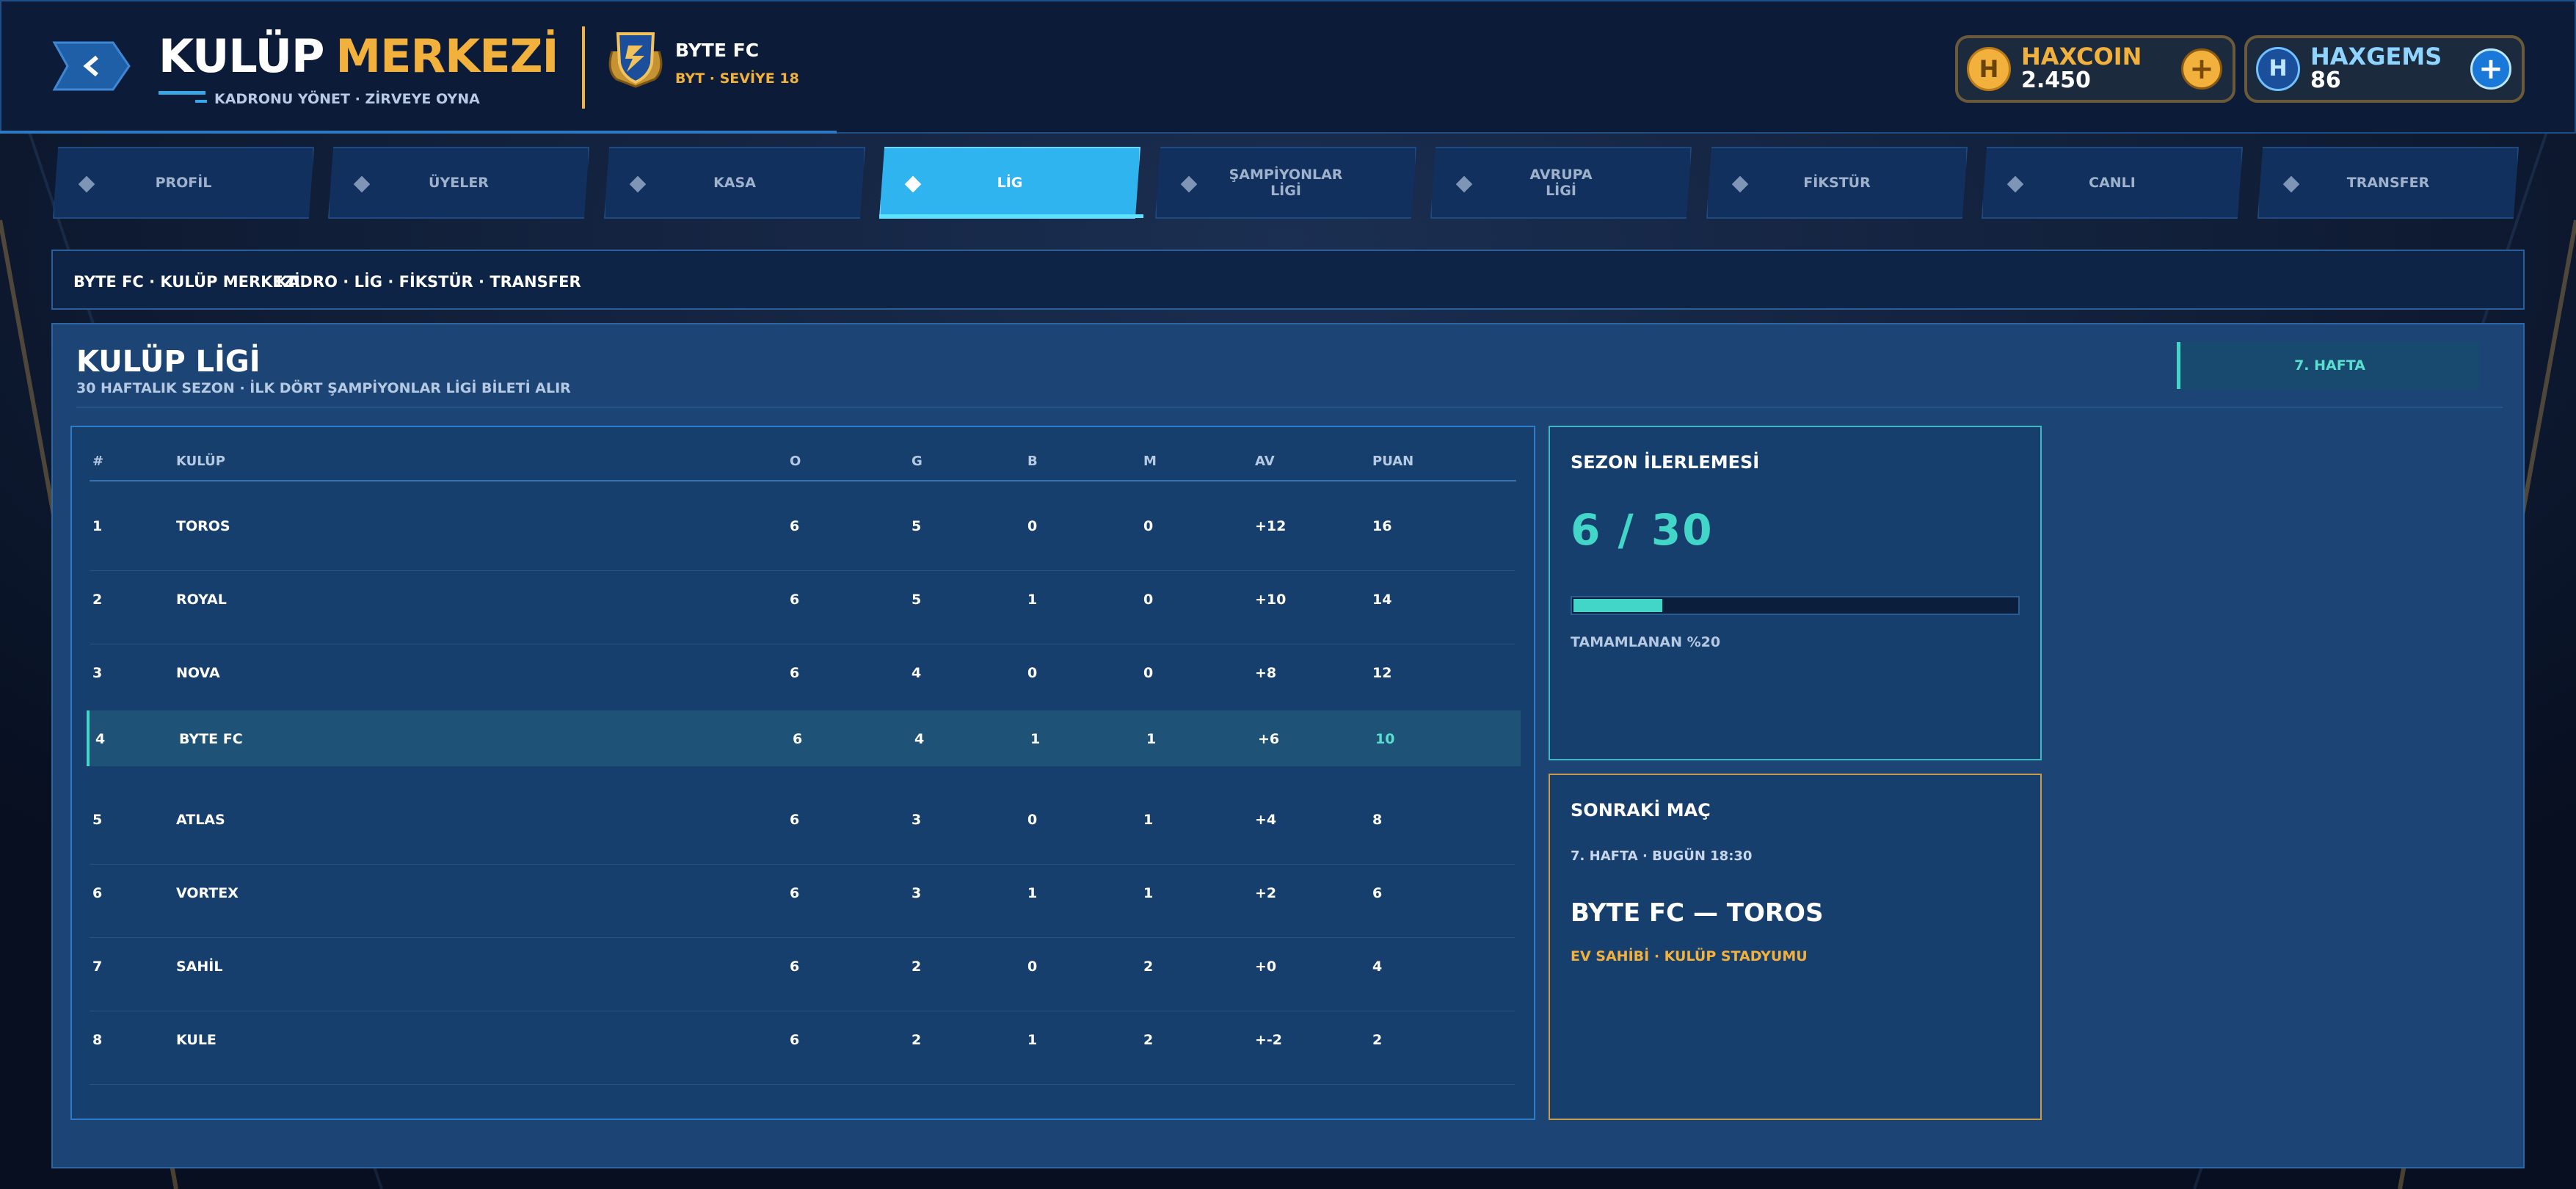 This screenshot has width=2576, height=1189. Describe the element at coordinates (802, 607) in the screenshot. I see `table-row: 2 ROYAL 6 5 1 0 +10 14` at that location.